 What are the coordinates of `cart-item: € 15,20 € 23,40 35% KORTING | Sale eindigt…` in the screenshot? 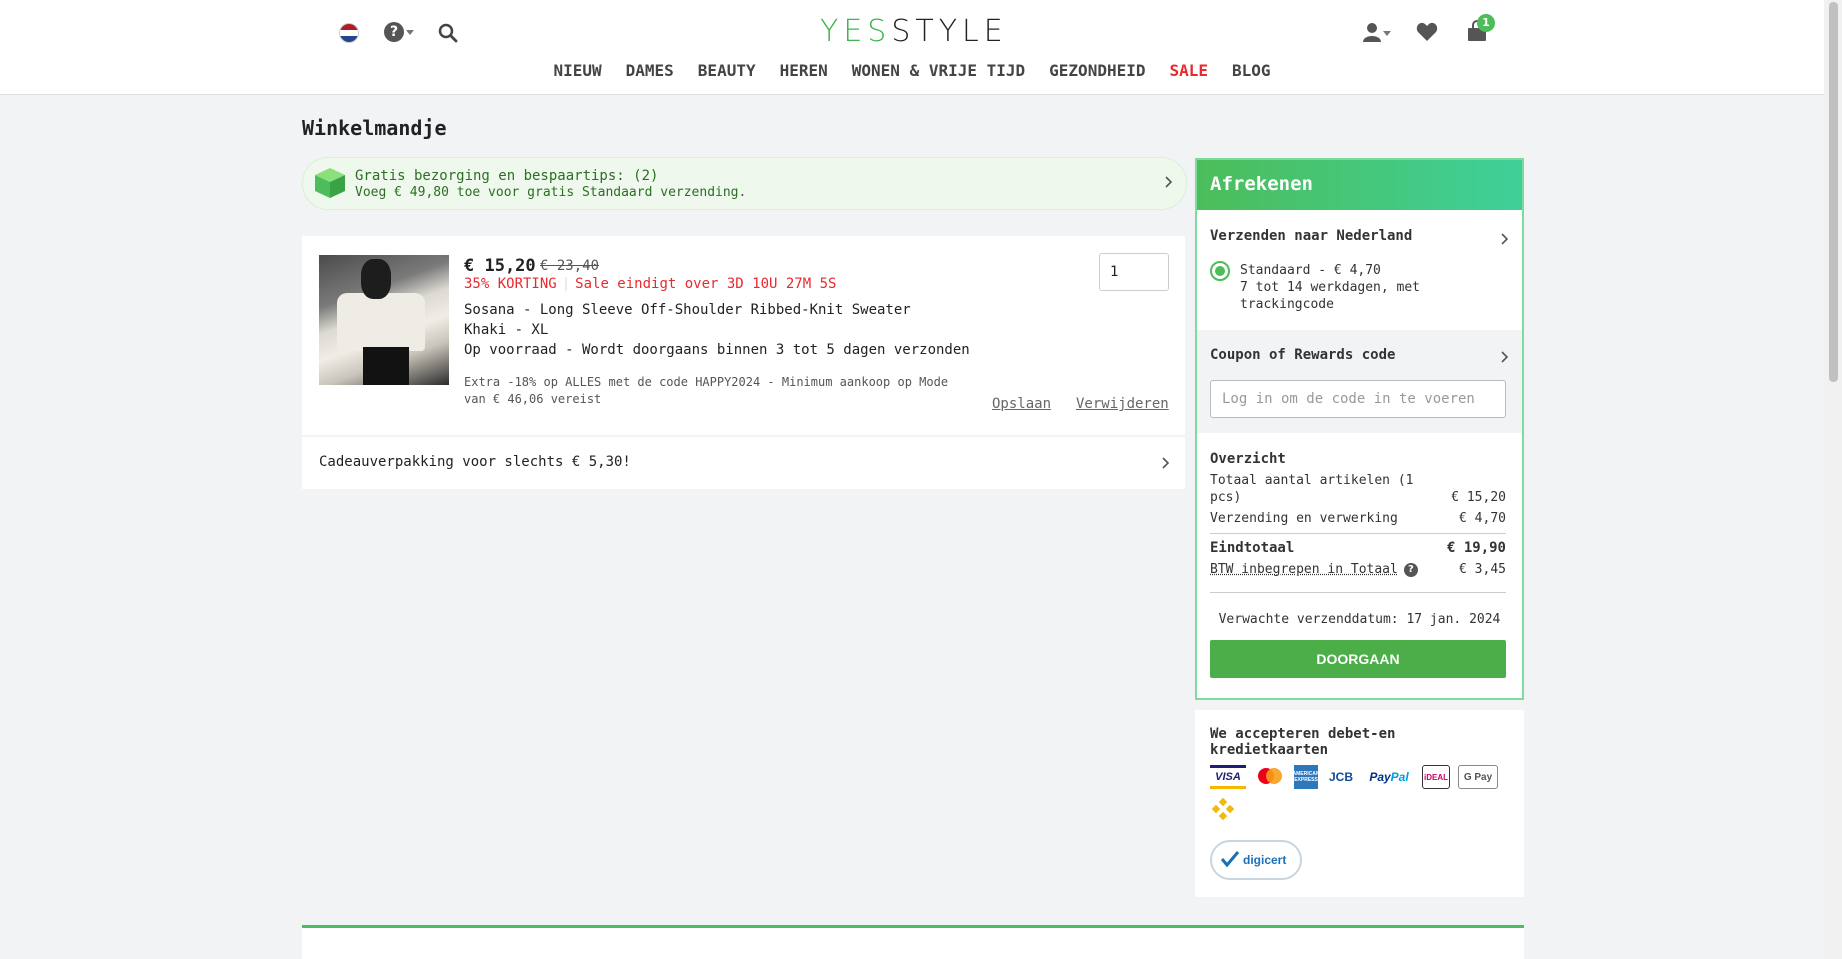 It's located at (743, 335).